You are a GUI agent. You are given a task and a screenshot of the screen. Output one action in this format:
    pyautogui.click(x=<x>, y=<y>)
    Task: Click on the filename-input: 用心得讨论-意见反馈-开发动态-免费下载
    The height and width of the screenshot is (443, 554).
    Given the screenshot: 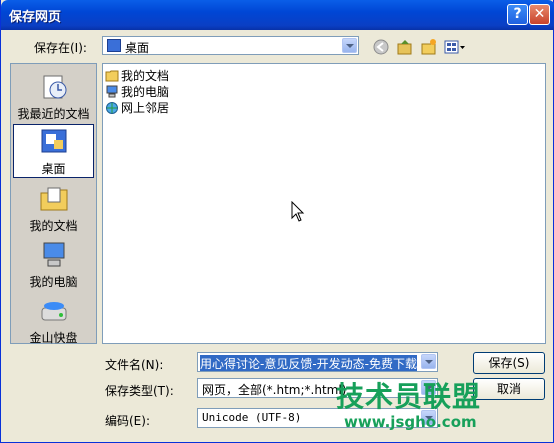 What is the action you would take?
    pyautogui.click(x=317, y=362)
    